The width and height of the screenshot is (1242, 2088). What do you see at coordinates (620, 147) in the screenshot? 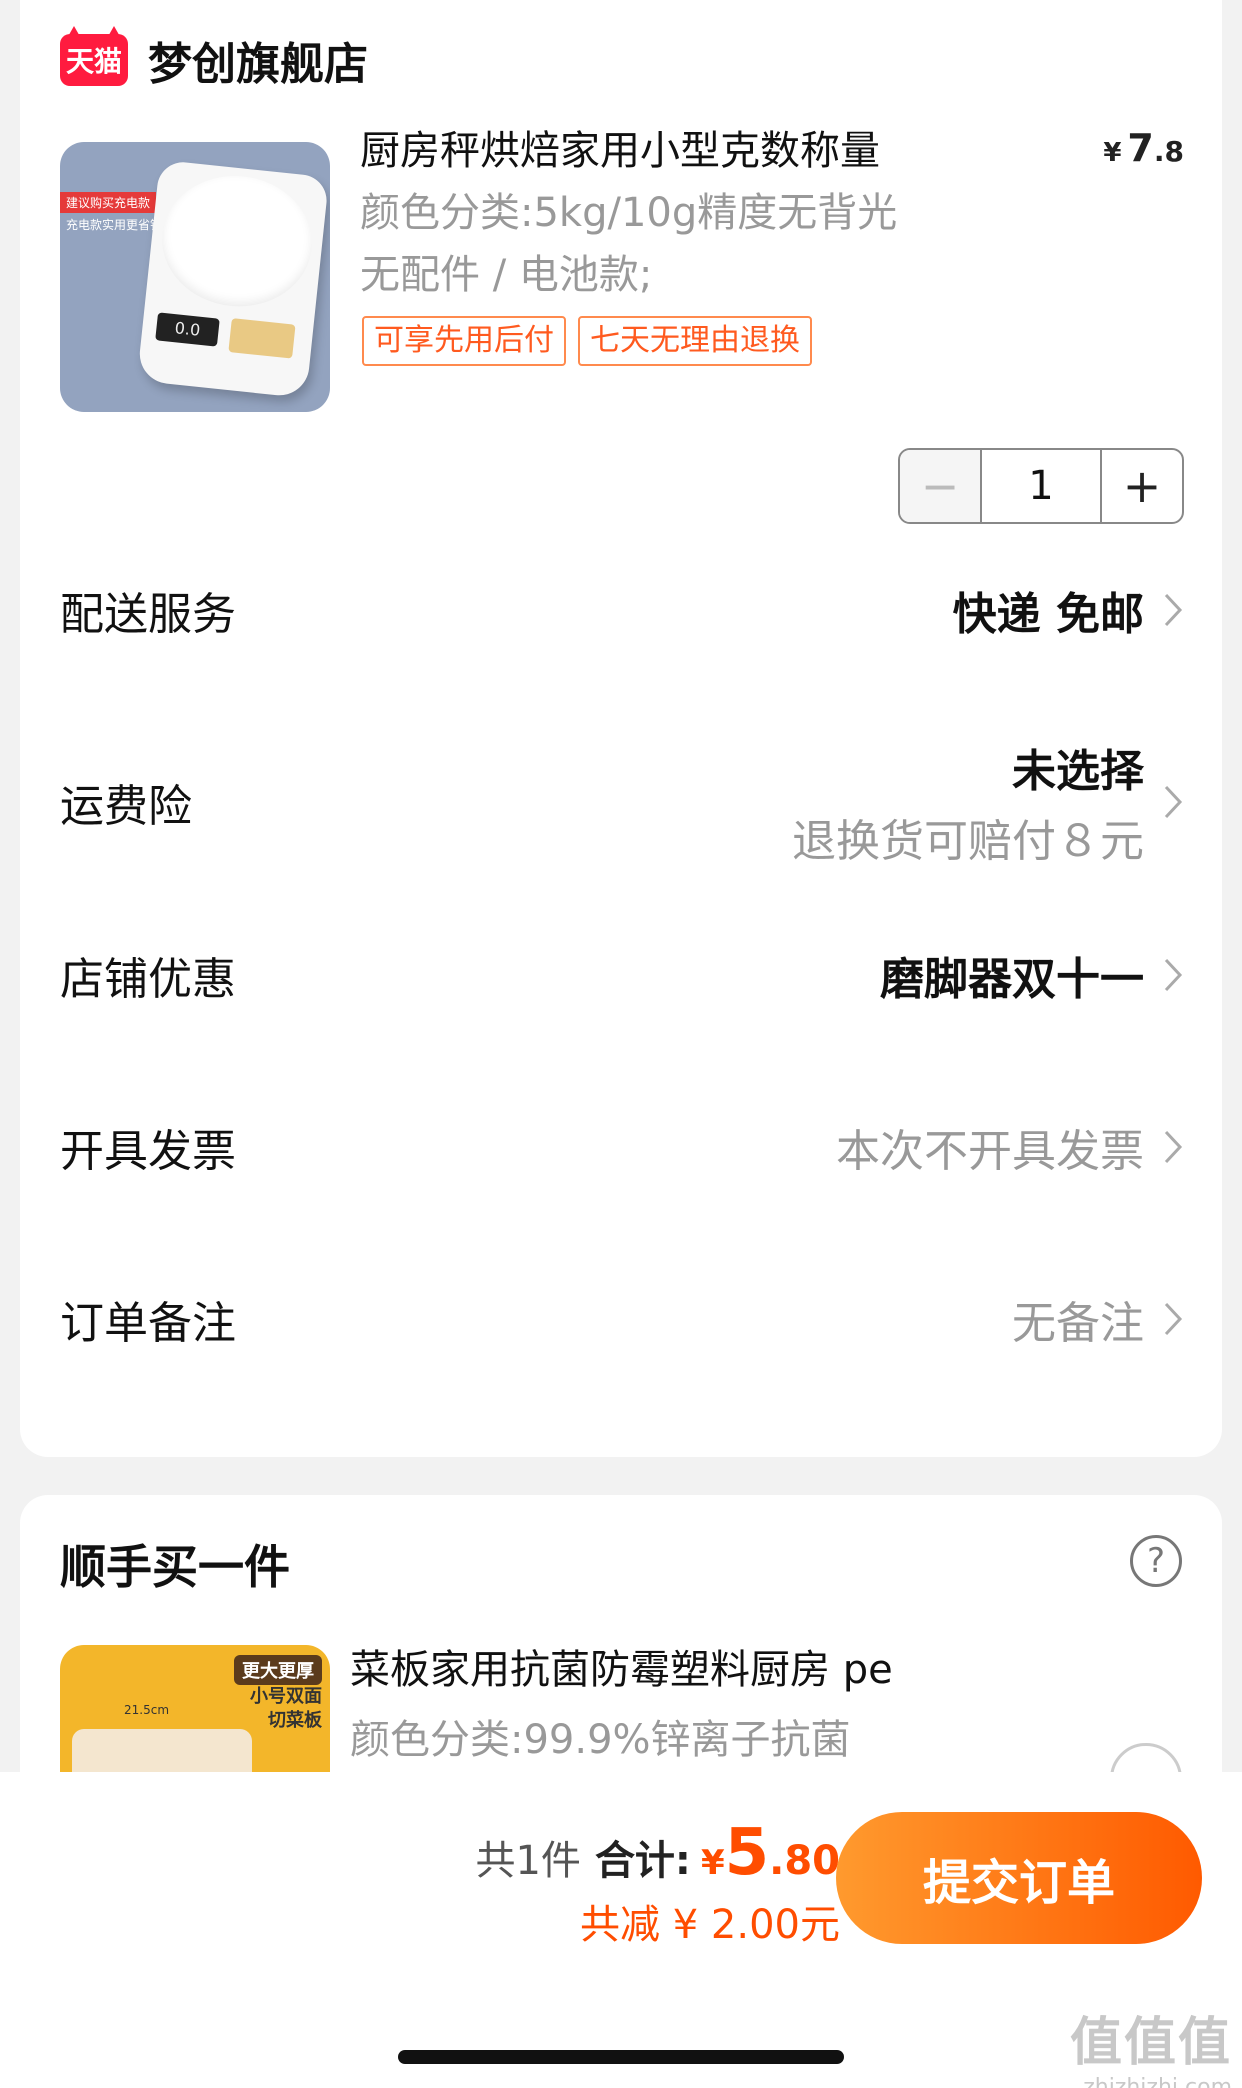
I see `product-title: 厨房秤烘焙家用小型克数称量` at bounding box center [620, 147].